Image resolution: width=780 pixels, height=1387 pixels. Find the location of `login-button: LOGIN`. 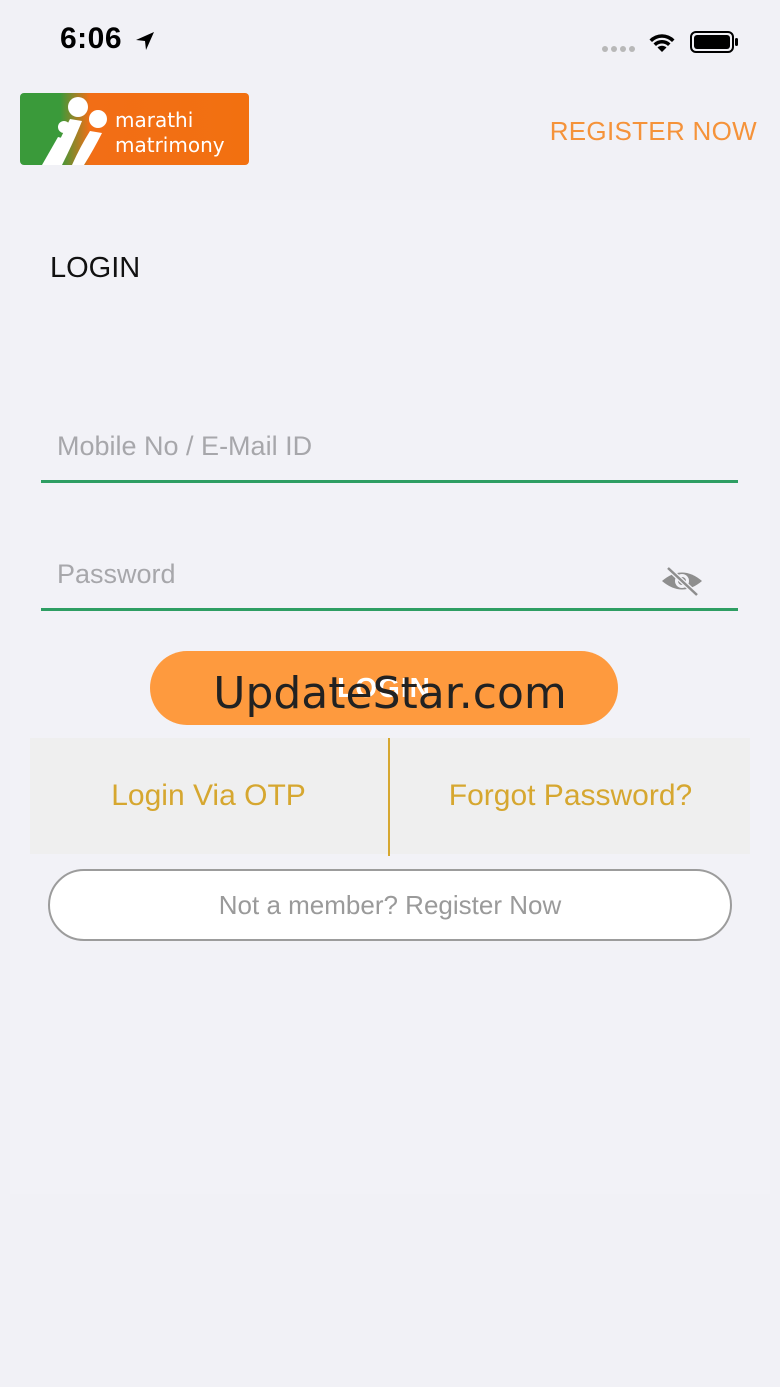

login-button: LOGIN is located at coordinates (384, 688).